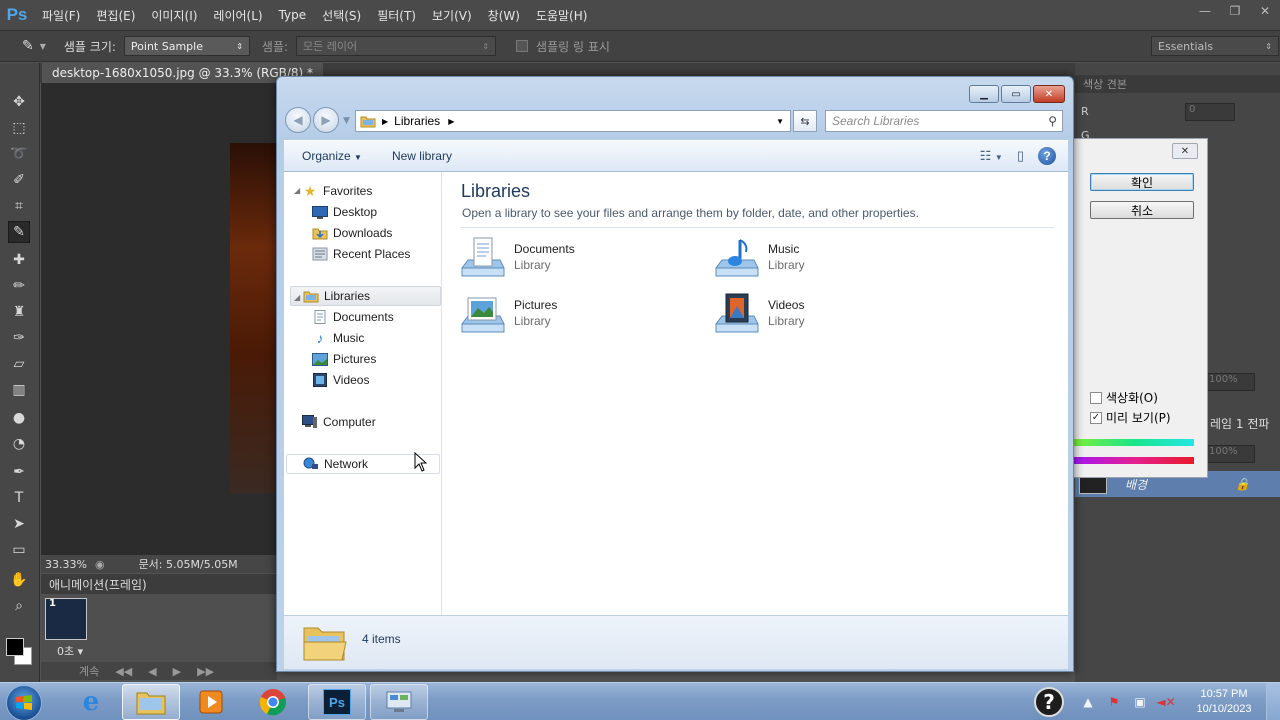 Image resolution: width=1280 pixels, height=720 pixels. Describe the element at coordinates (824, 258) in the screenshot. I see `library-item-music: Music Library` at that location.